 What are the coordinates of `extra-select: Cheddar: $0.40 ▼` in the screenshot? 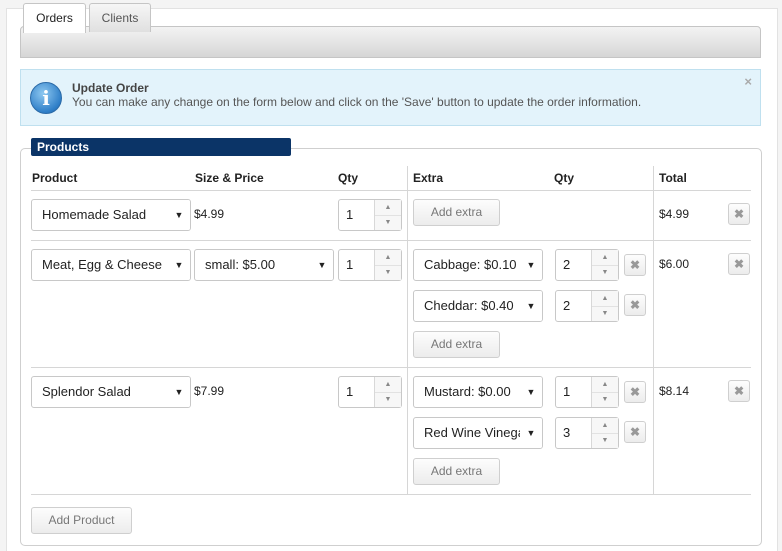 It's located at (478, 306).